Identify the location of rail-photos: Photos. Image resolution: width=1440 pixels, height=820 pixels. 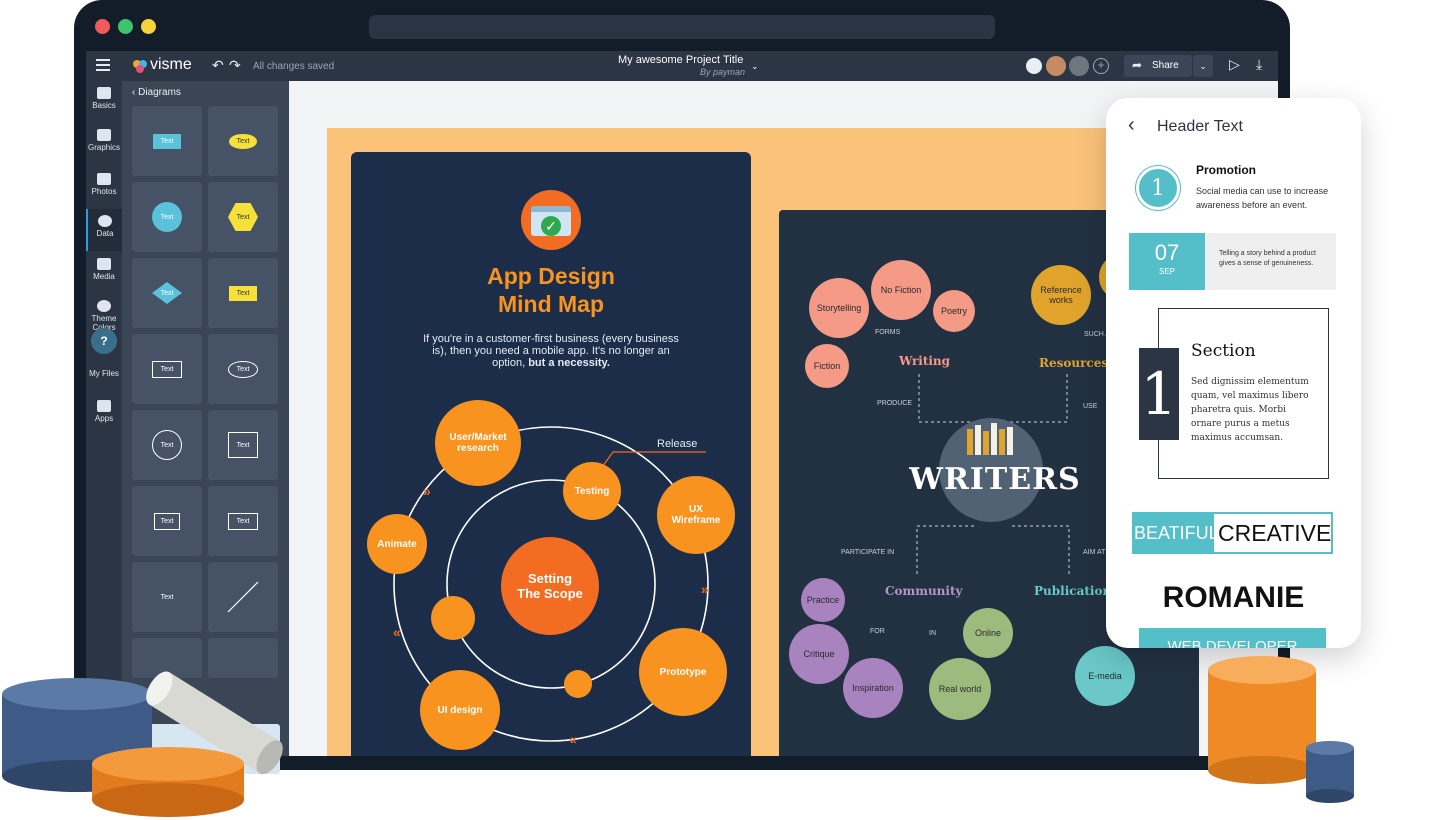
(104, 188).